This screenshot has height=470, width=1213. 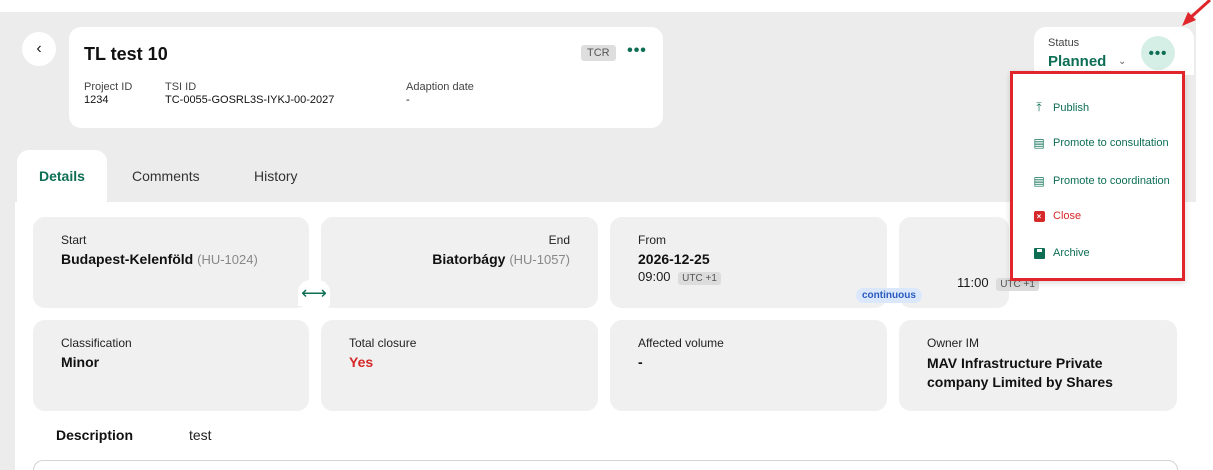 I want to click on upload-icon: ⤒, so click(x=1039, y=107).